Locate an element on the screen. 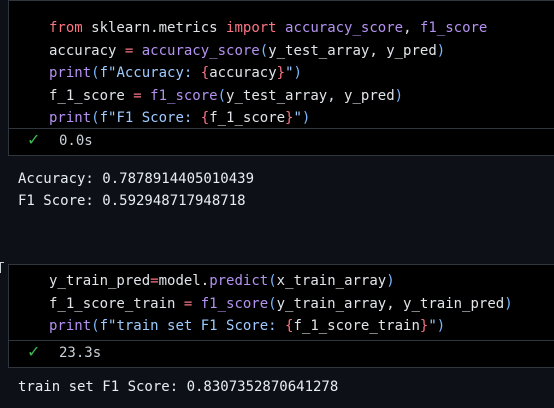 The image size is (554, 408). execution-status: ✓ 23.3s is located at coordinates (281, 353).